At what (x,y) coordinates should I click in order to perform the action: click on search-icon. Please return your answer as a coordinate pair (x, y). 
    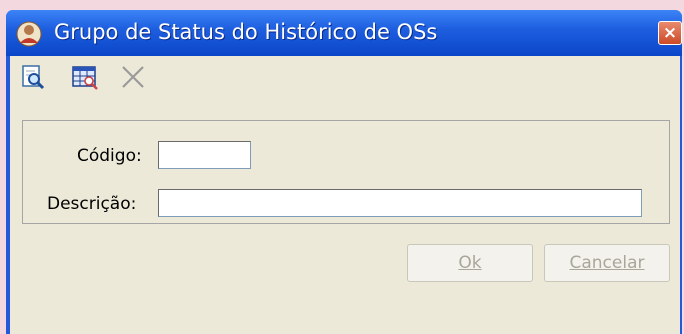
    Looking at the image, I should click on (33, 77).